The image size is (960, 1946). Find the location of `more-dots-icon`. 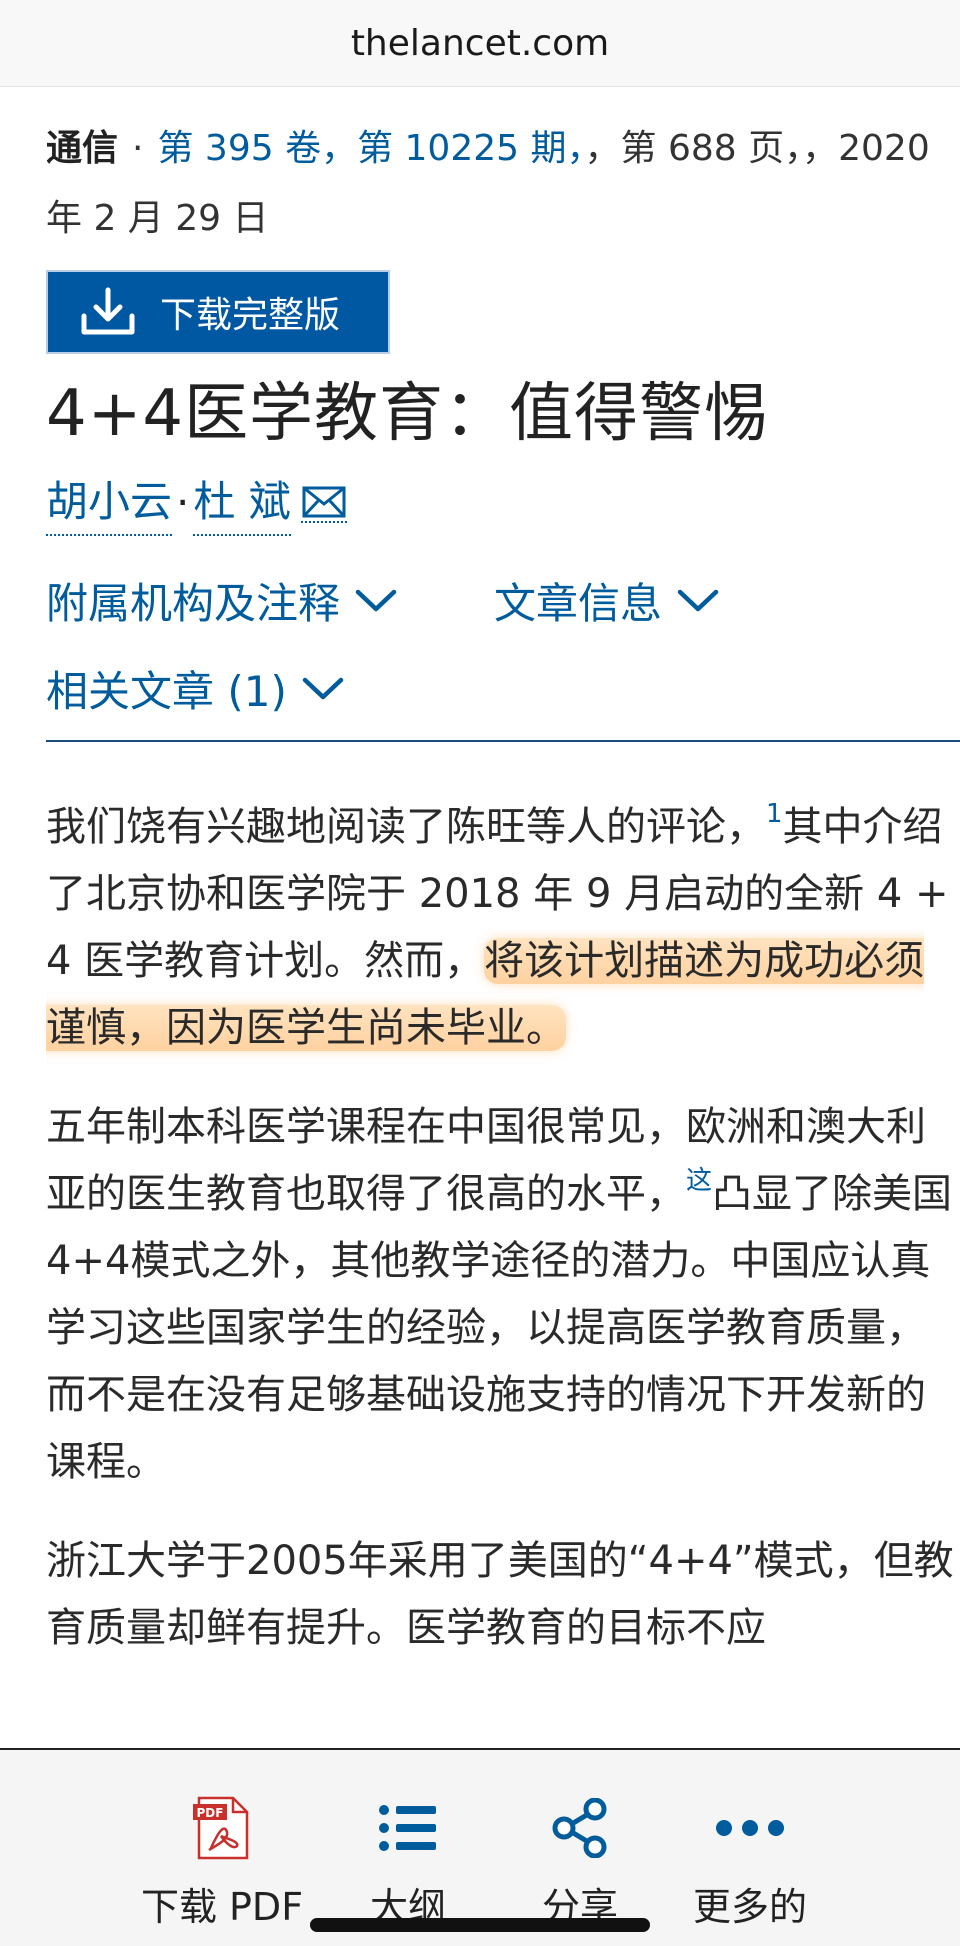

more-dots-icon is located at coordinates (750, 1828).